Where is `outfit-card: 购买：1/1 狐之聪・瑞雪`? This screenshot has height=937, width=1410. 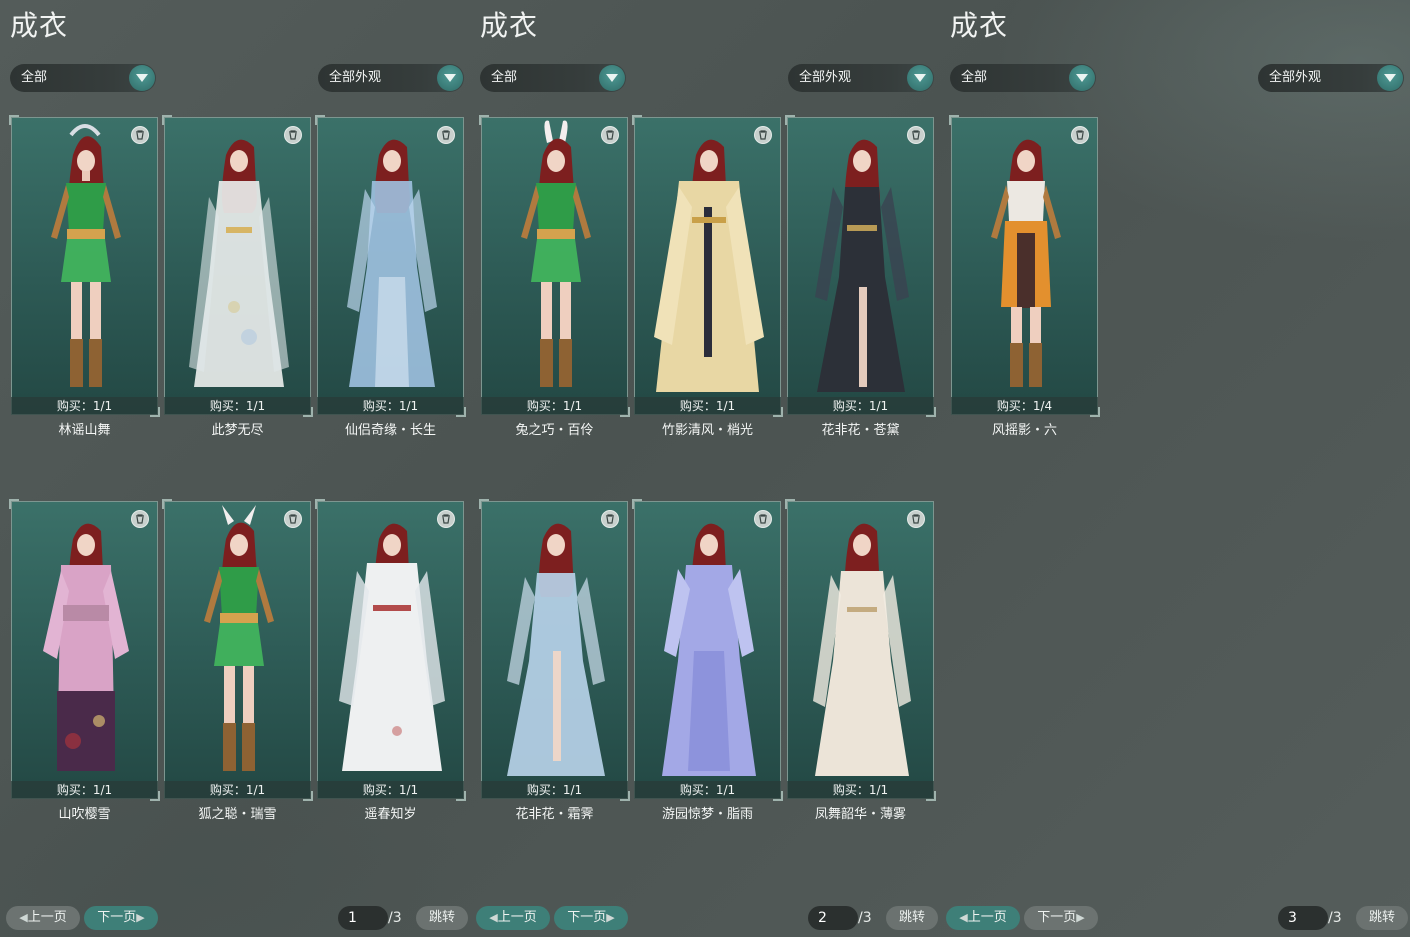
outfit-card: 购买：1/1 狐之聪・瑞雪 is located at coordinates (237, 660).